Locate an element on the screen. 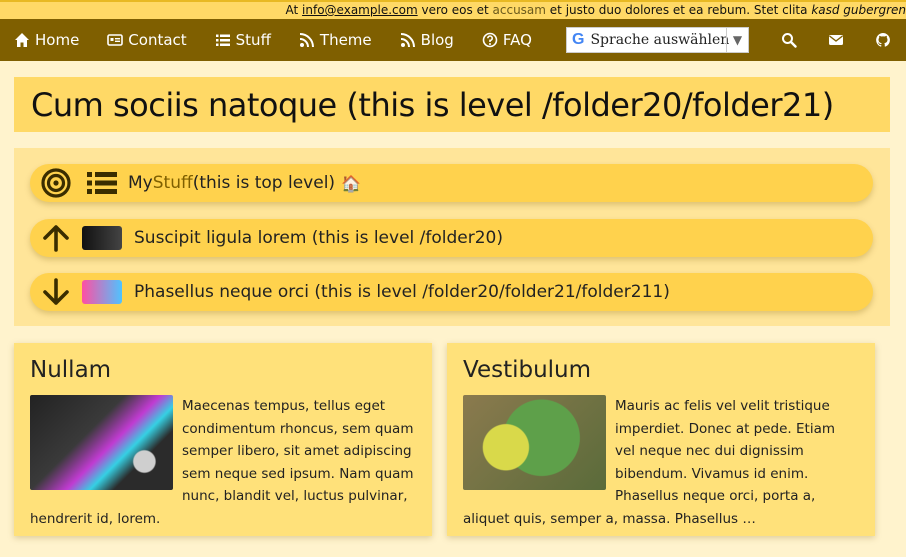 Image resolution: width=906 pixels, height=557 pixels. search-icon is located at coordinates (789, 40).